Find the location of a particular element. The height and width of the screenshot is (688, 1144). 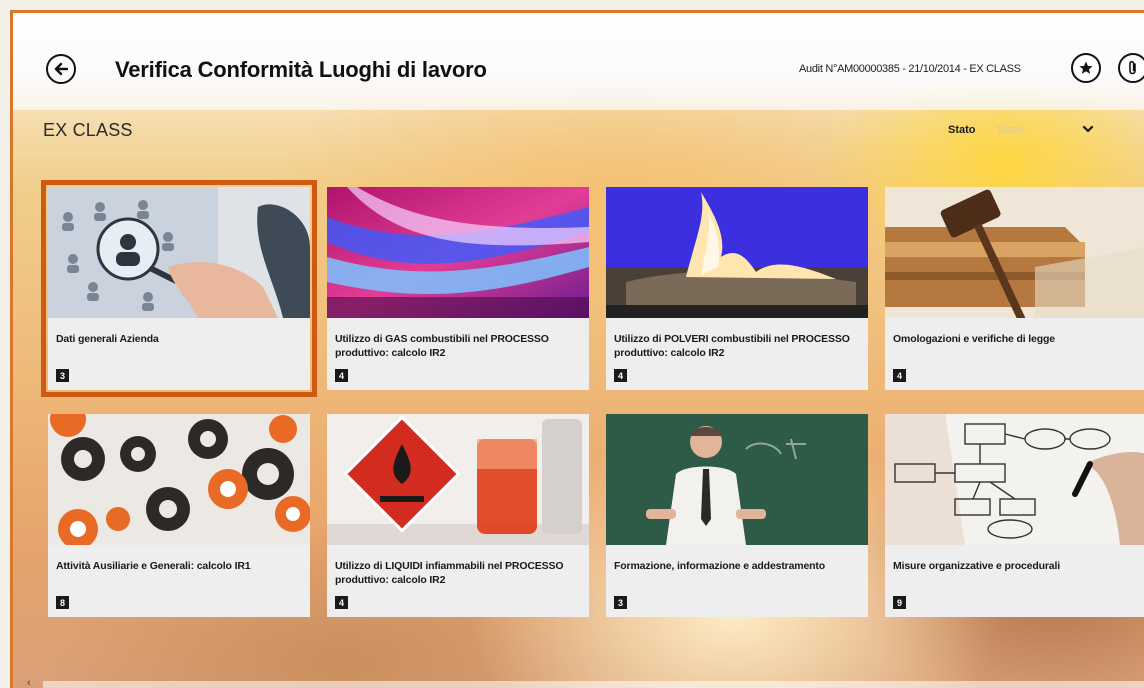

tile-image-flowchart is located at coordinates (1014, 479).